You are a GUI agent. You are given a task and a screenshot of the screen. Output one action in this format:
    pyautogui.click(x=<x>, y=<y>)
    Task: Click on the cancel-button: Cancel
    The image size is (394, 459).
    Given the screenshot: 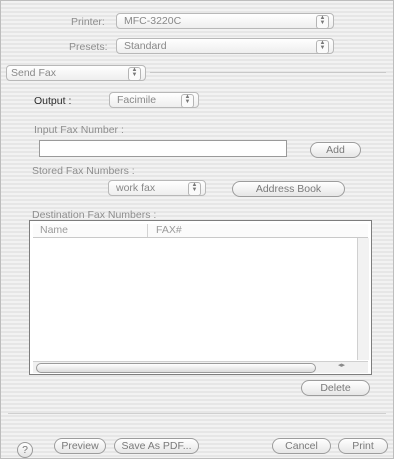 What is the action you would take?
    pyautogui.click(x=301, y=446)
    